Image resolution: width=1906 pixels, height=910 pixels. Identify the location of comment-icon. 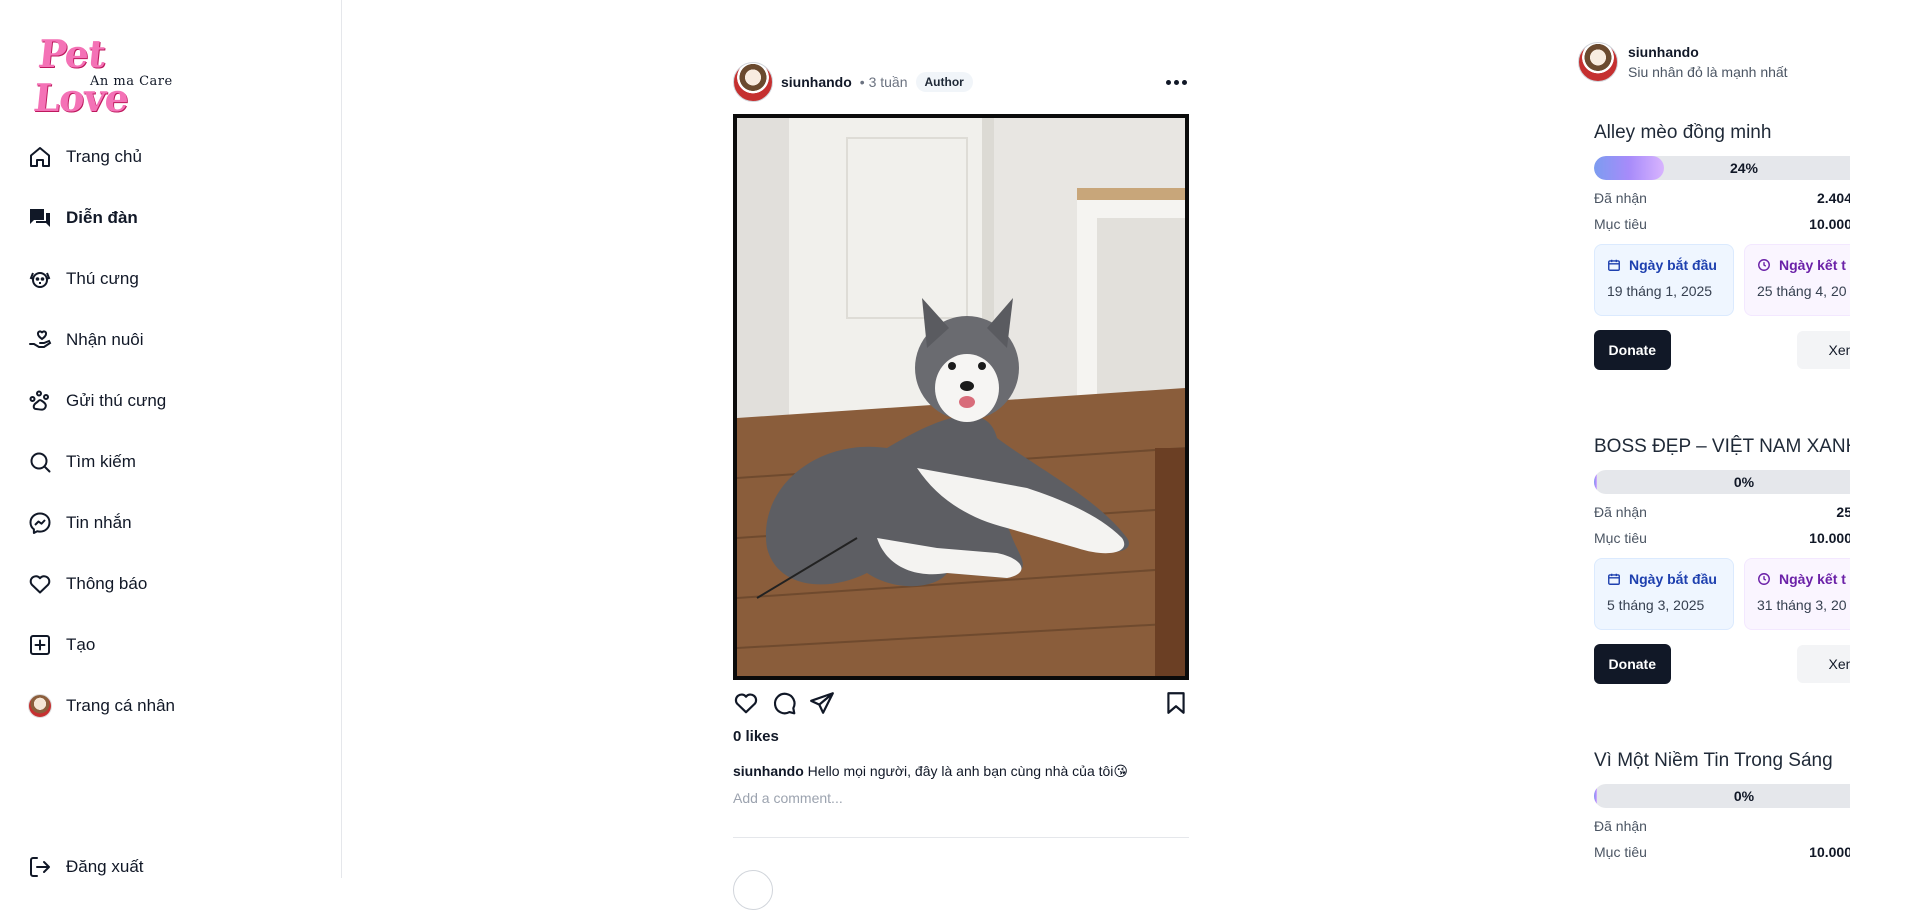
(784, 703).